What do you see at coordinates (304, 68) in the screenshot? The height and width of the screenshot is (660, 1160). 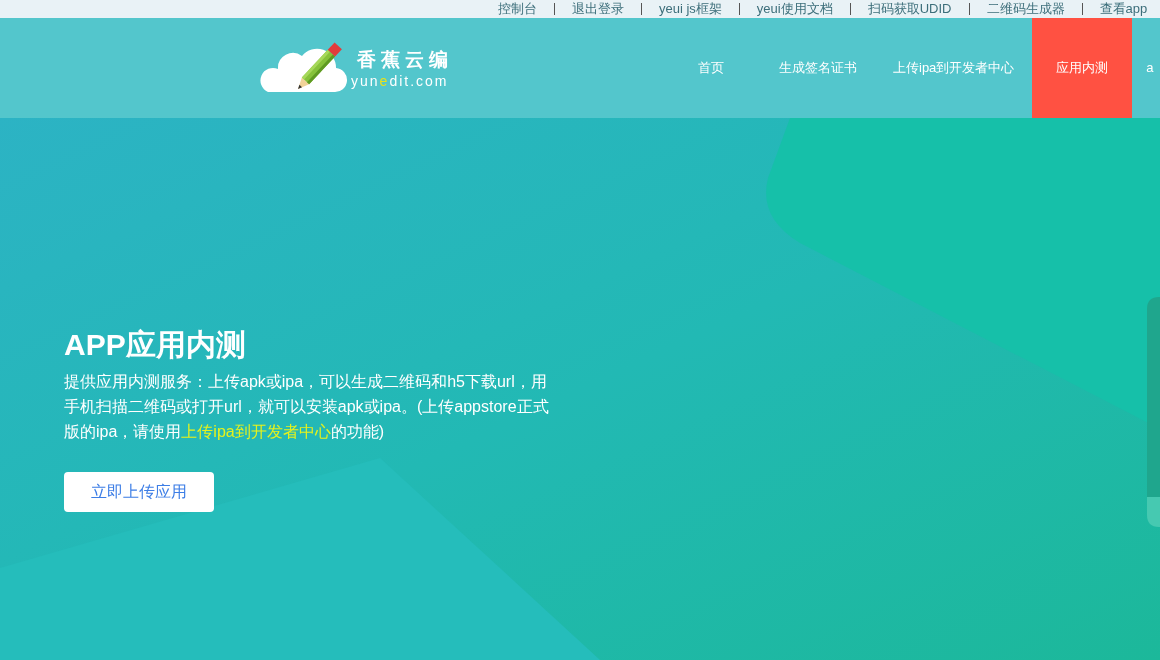 I see `cloud-pencil-logo-icon` at bounding box center [304, 68].